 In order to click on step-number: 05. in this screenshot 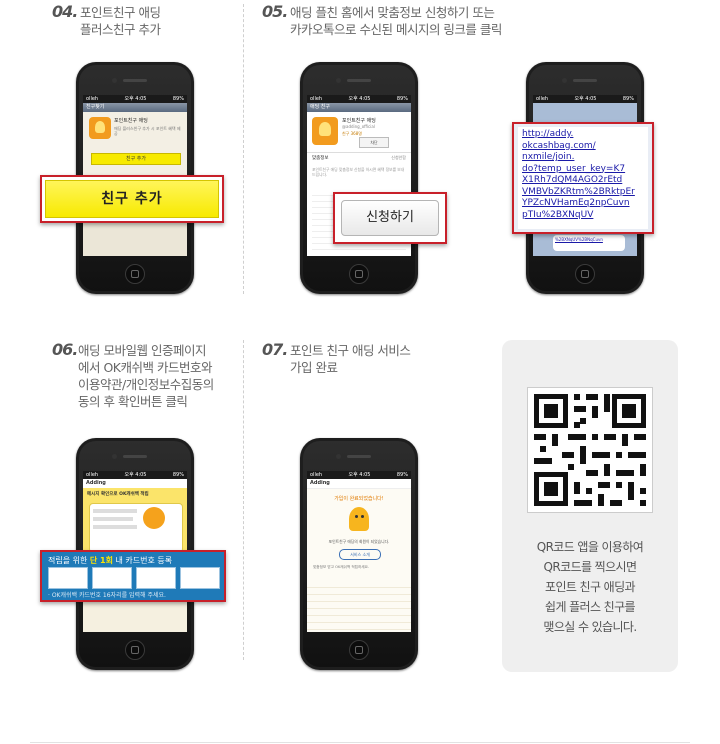, I will do `click(275, 11)`.